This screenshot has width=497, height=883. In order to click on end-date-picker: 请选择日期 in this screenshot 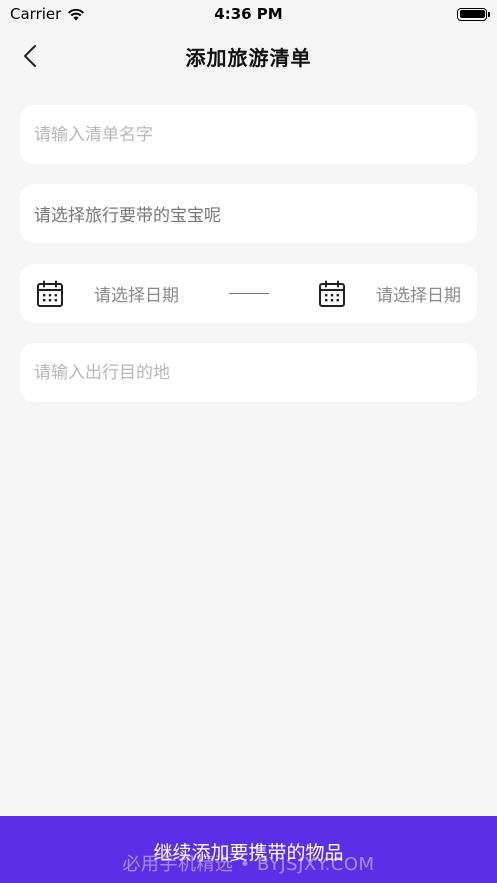, I will do `click(389, 294)`.